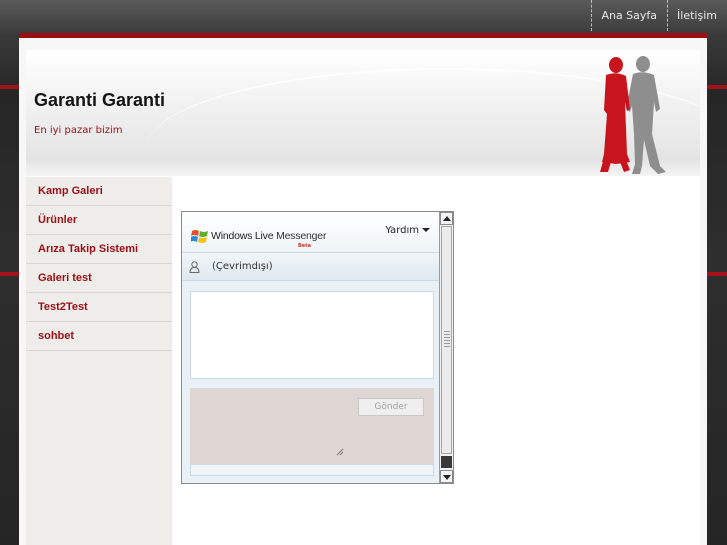 The width and height of the screenshot is (727, 545). I want to click on messenger-brand-product: Messenger, so click(301, 236).